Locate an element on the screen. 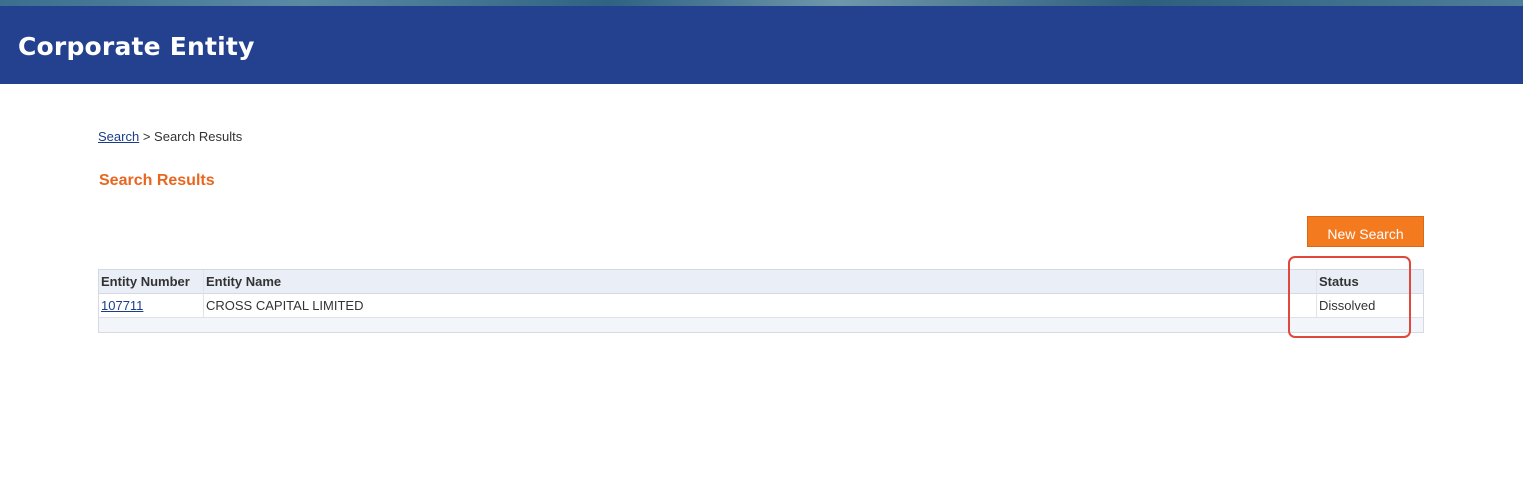 This screenshot has height=498, width=1523. breadcrumb-search-link: Search is located at coordinates (118, 136).